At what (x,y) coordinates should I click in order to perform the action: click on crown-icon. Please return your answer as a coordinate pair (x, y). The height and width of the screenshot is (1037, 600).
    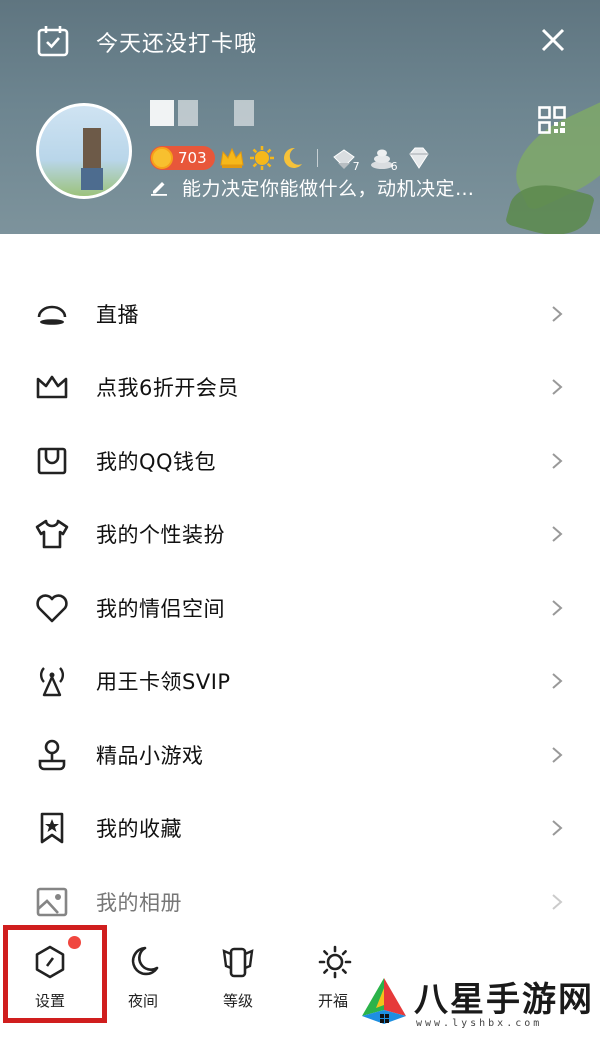
    Looking at the image, I should click on (52, 387).